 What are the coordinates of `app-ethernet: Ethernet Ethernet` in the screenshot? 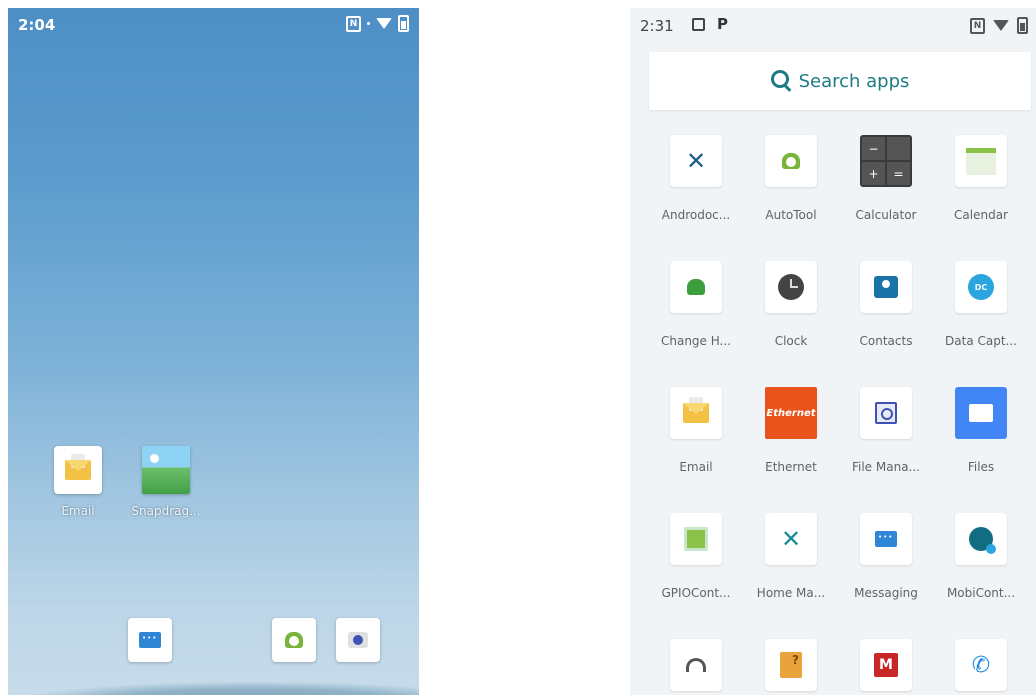 It's located at (791, 430).